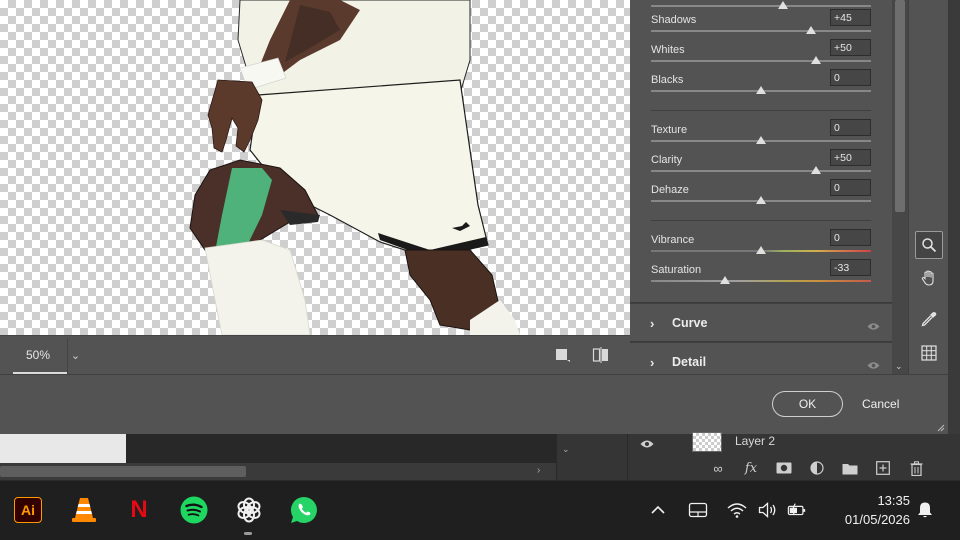 The width and height of the screenshot is (960, 540). I want to click on slider-track-top, so click(761, 6).